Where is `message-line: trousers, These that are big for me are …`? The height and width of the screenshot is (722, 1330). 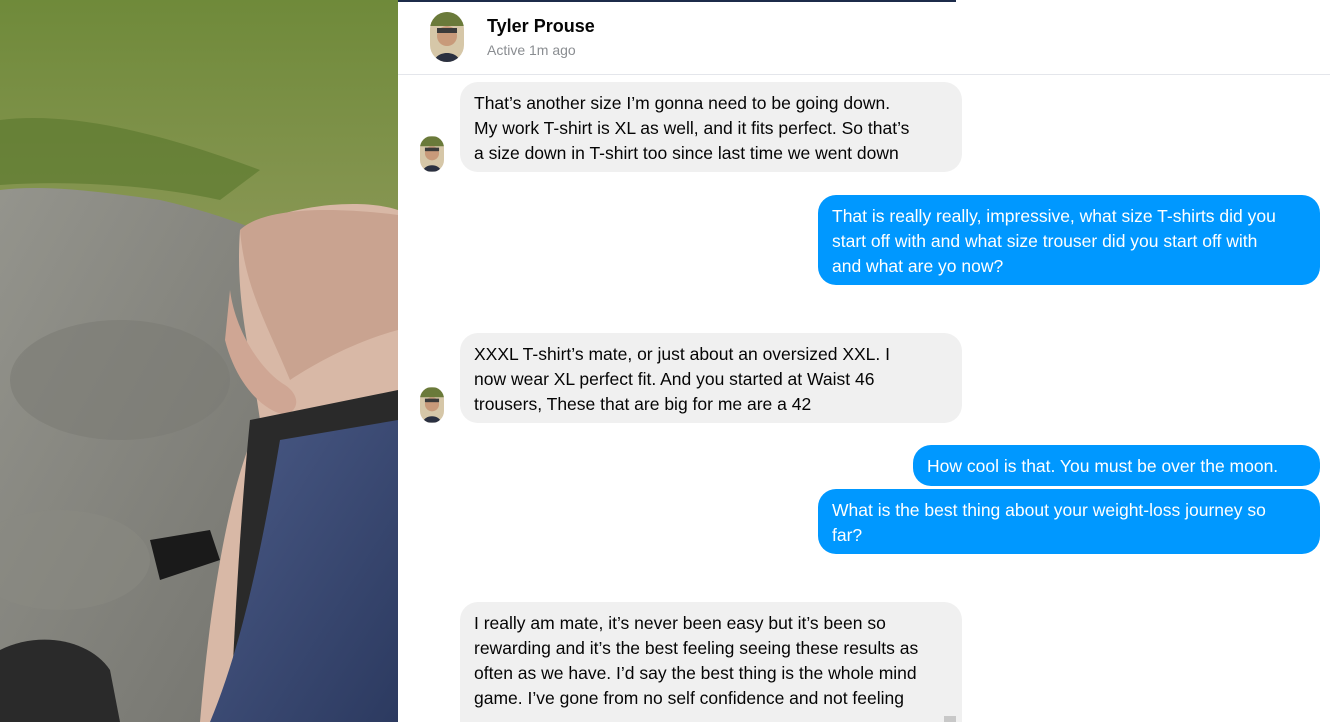
message-line: trousers, These that are big for me are … is located at coordinates (643, 404).